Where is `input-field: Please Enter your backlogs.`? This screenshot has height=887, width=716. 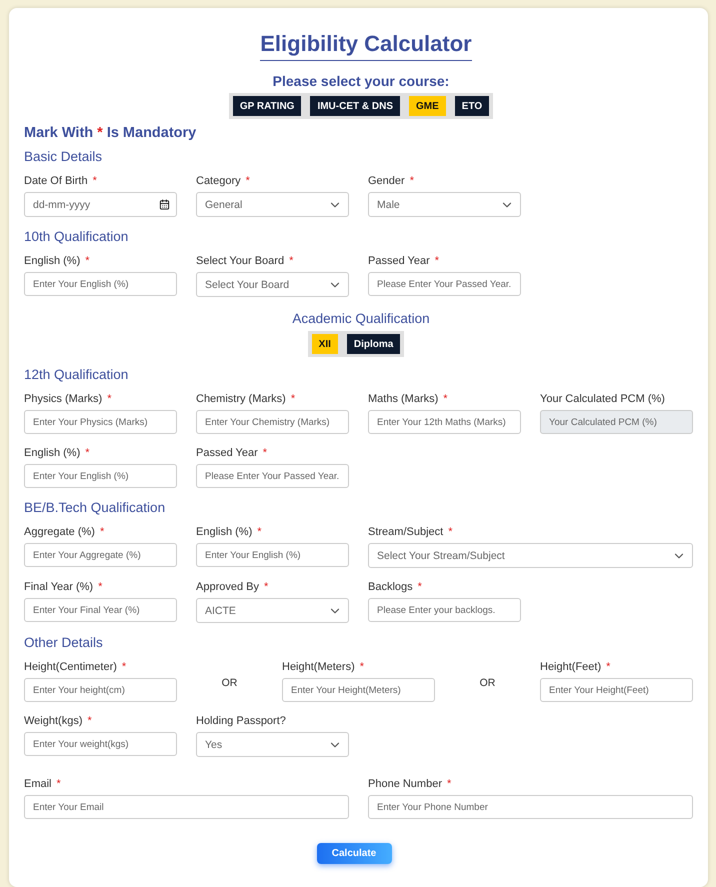 input-field: Please Enter your backlogs. is located at coordinates (444, 610).